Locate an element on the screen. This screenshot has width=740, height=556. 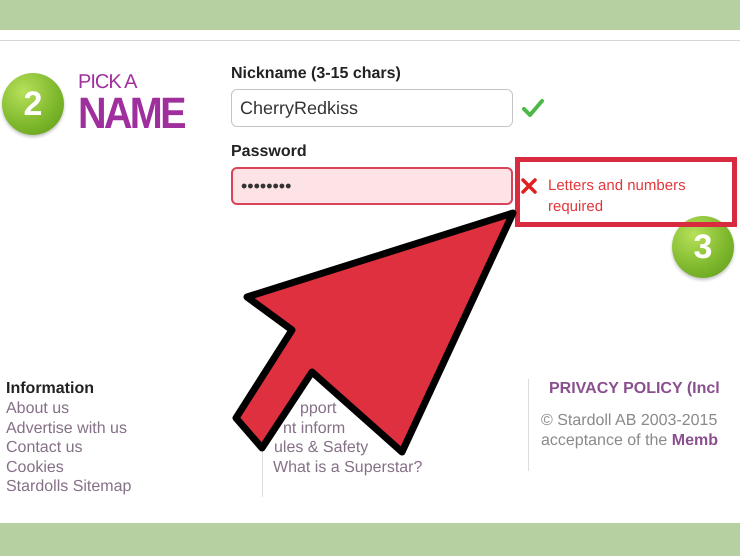
heading-small: PICK A is located at coordinates (108, 82).